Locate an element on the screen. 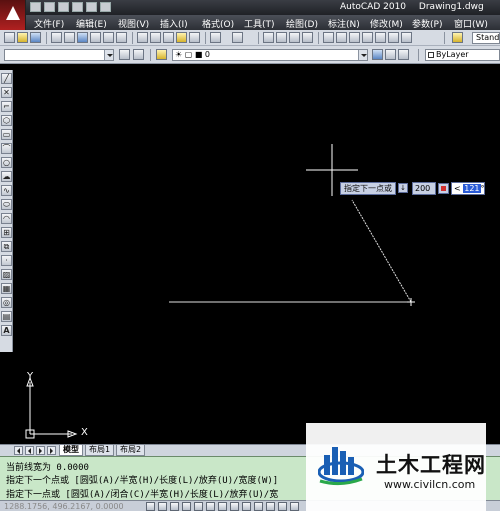  menu-tools: 工具(T) is located at coordinates (259, 23).